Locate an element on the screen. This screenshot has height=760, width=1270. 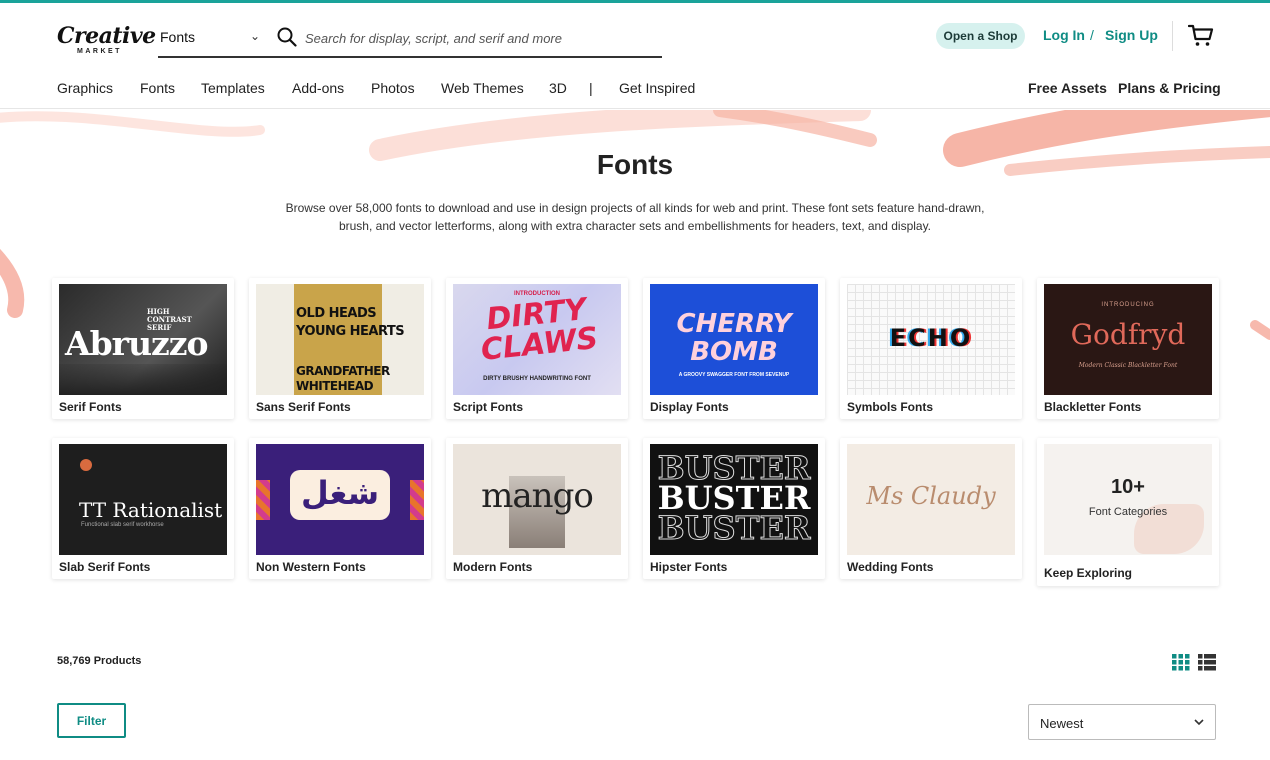
category-label: Blackletter Fonts is located at coordinates (1093, 407).